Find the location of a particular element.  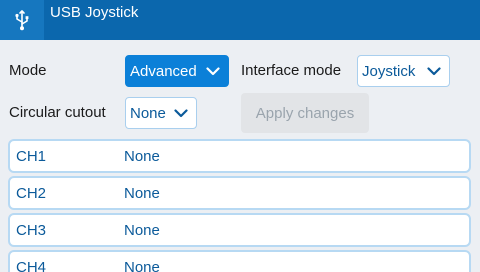

mode-select-value: Advanced is located at coordinates (163, 71).